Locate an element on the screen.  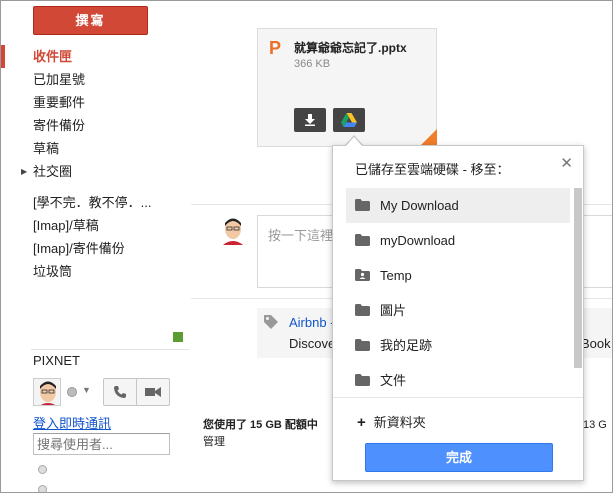
new-folder-button: + 新資料夾 is located at coordinates (391, 421).